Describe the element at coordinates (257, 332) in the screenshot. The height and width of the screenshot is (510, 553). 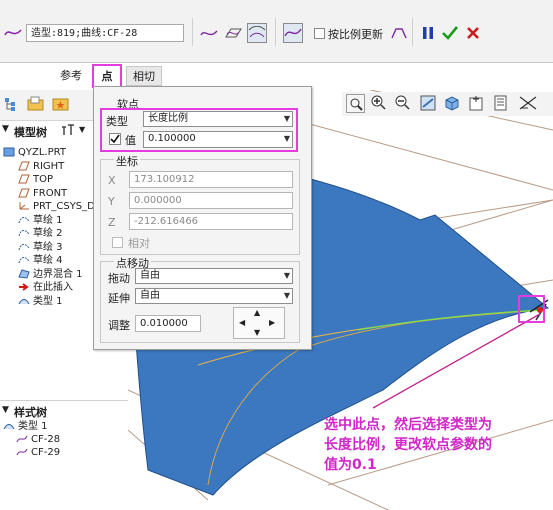
I see `nudge-down-icon: ▼` at that location.